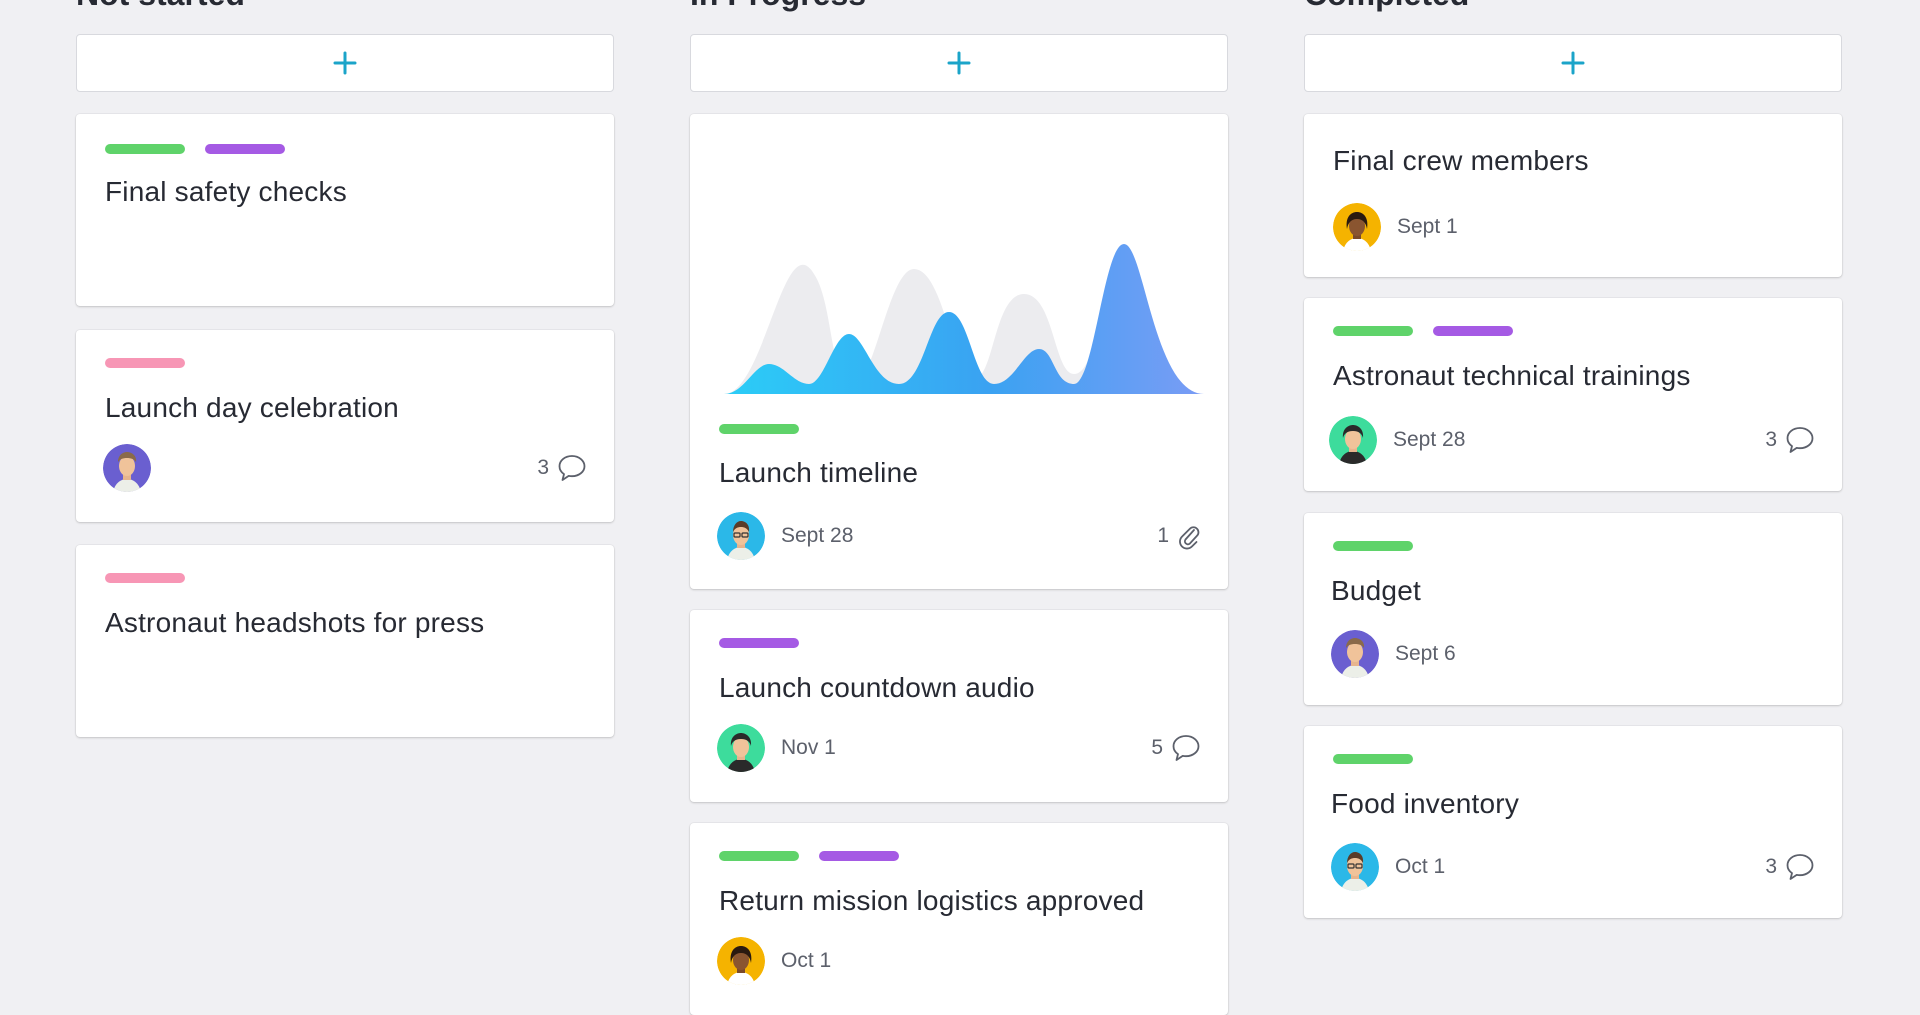 The image size is (1920, 1015). What do you see at coordinates (964, 319) in the screenshot?
I see `area-chart-illustration` at bounding box center [964, 319].